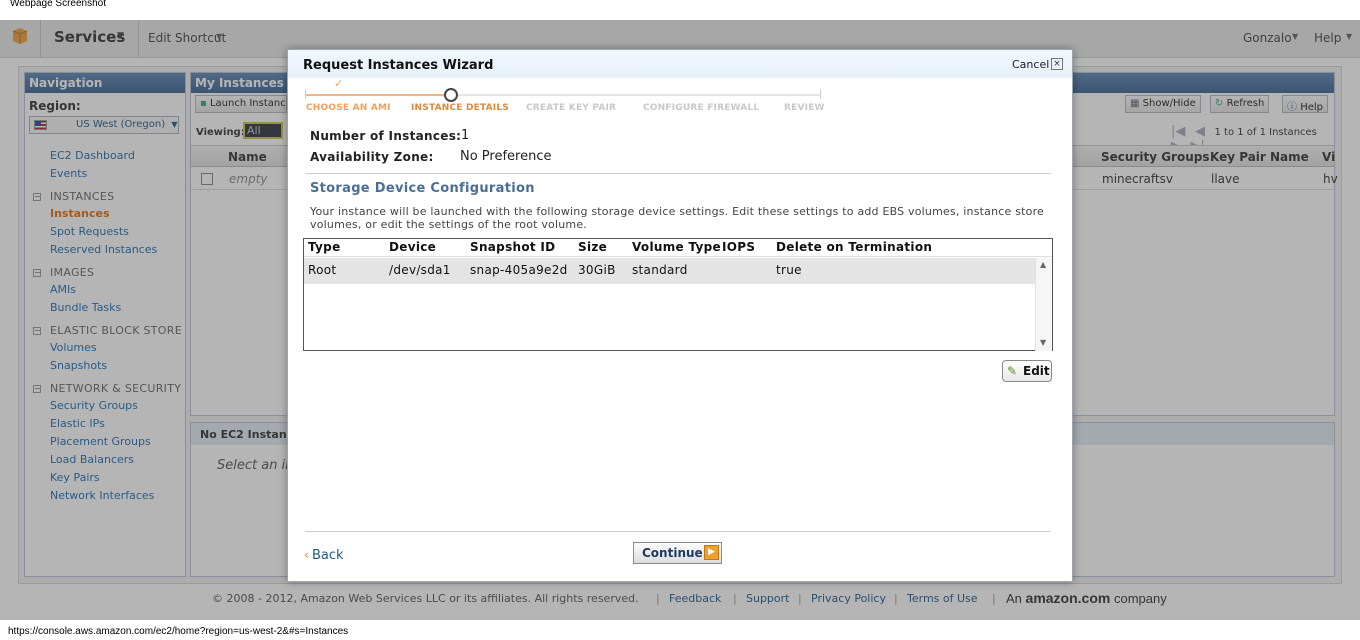 The height and width of the screenshot is (640, 1360). What do you see at coordinates (451, 95) in the screenshot?
I see `current-step-indicator` at bounding box center [451, 95].